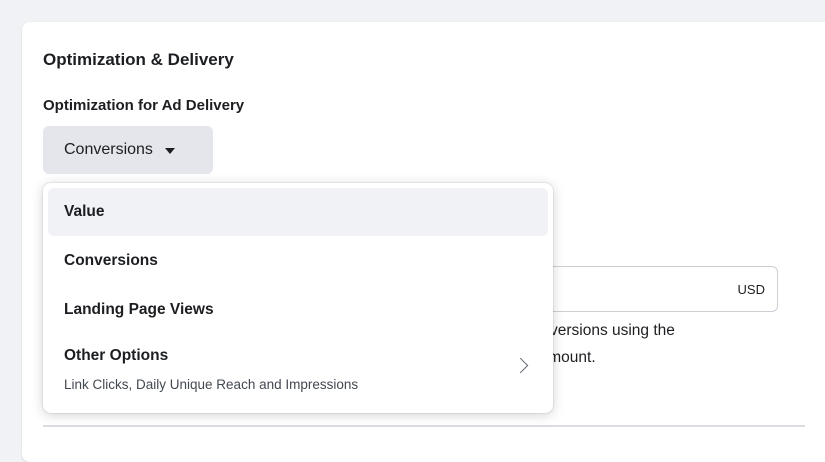  I want to click on currency-label: USD, so click(751, 289).